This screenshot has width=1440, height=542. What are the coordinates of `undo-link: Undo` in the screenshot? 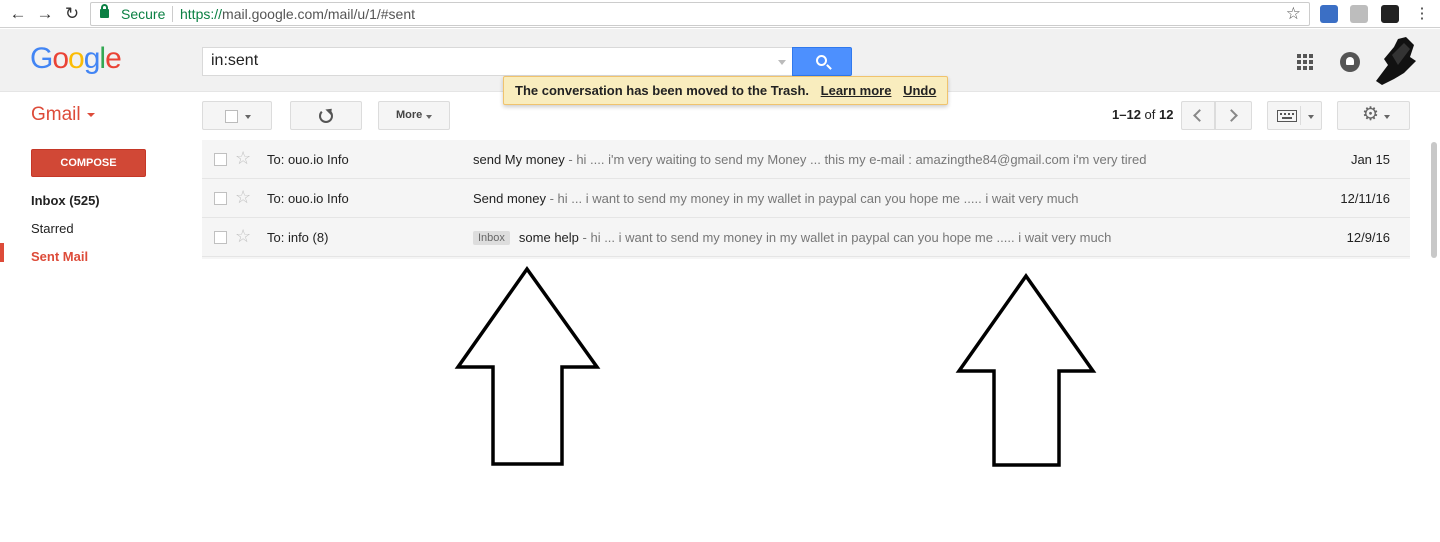 It's located at (919, 90).